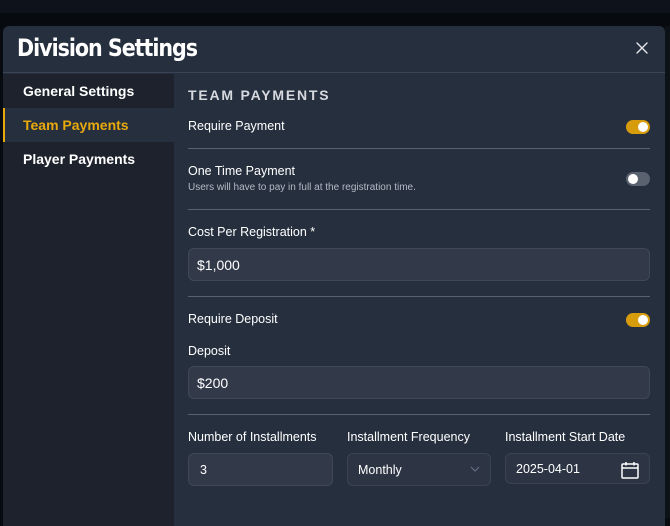  I want to click on one-time-payment-toggle, so click(638, 179).